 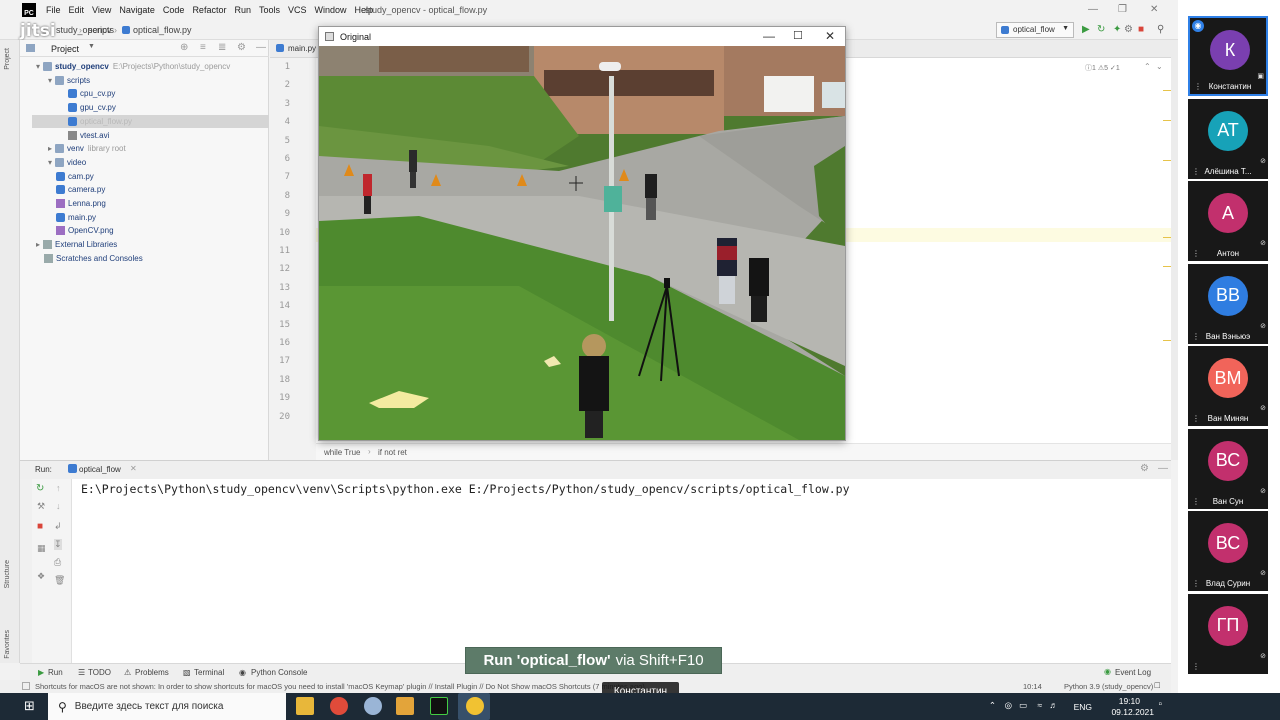 I want to click on tool-tab-run: Run, so click(x=55, y=672).